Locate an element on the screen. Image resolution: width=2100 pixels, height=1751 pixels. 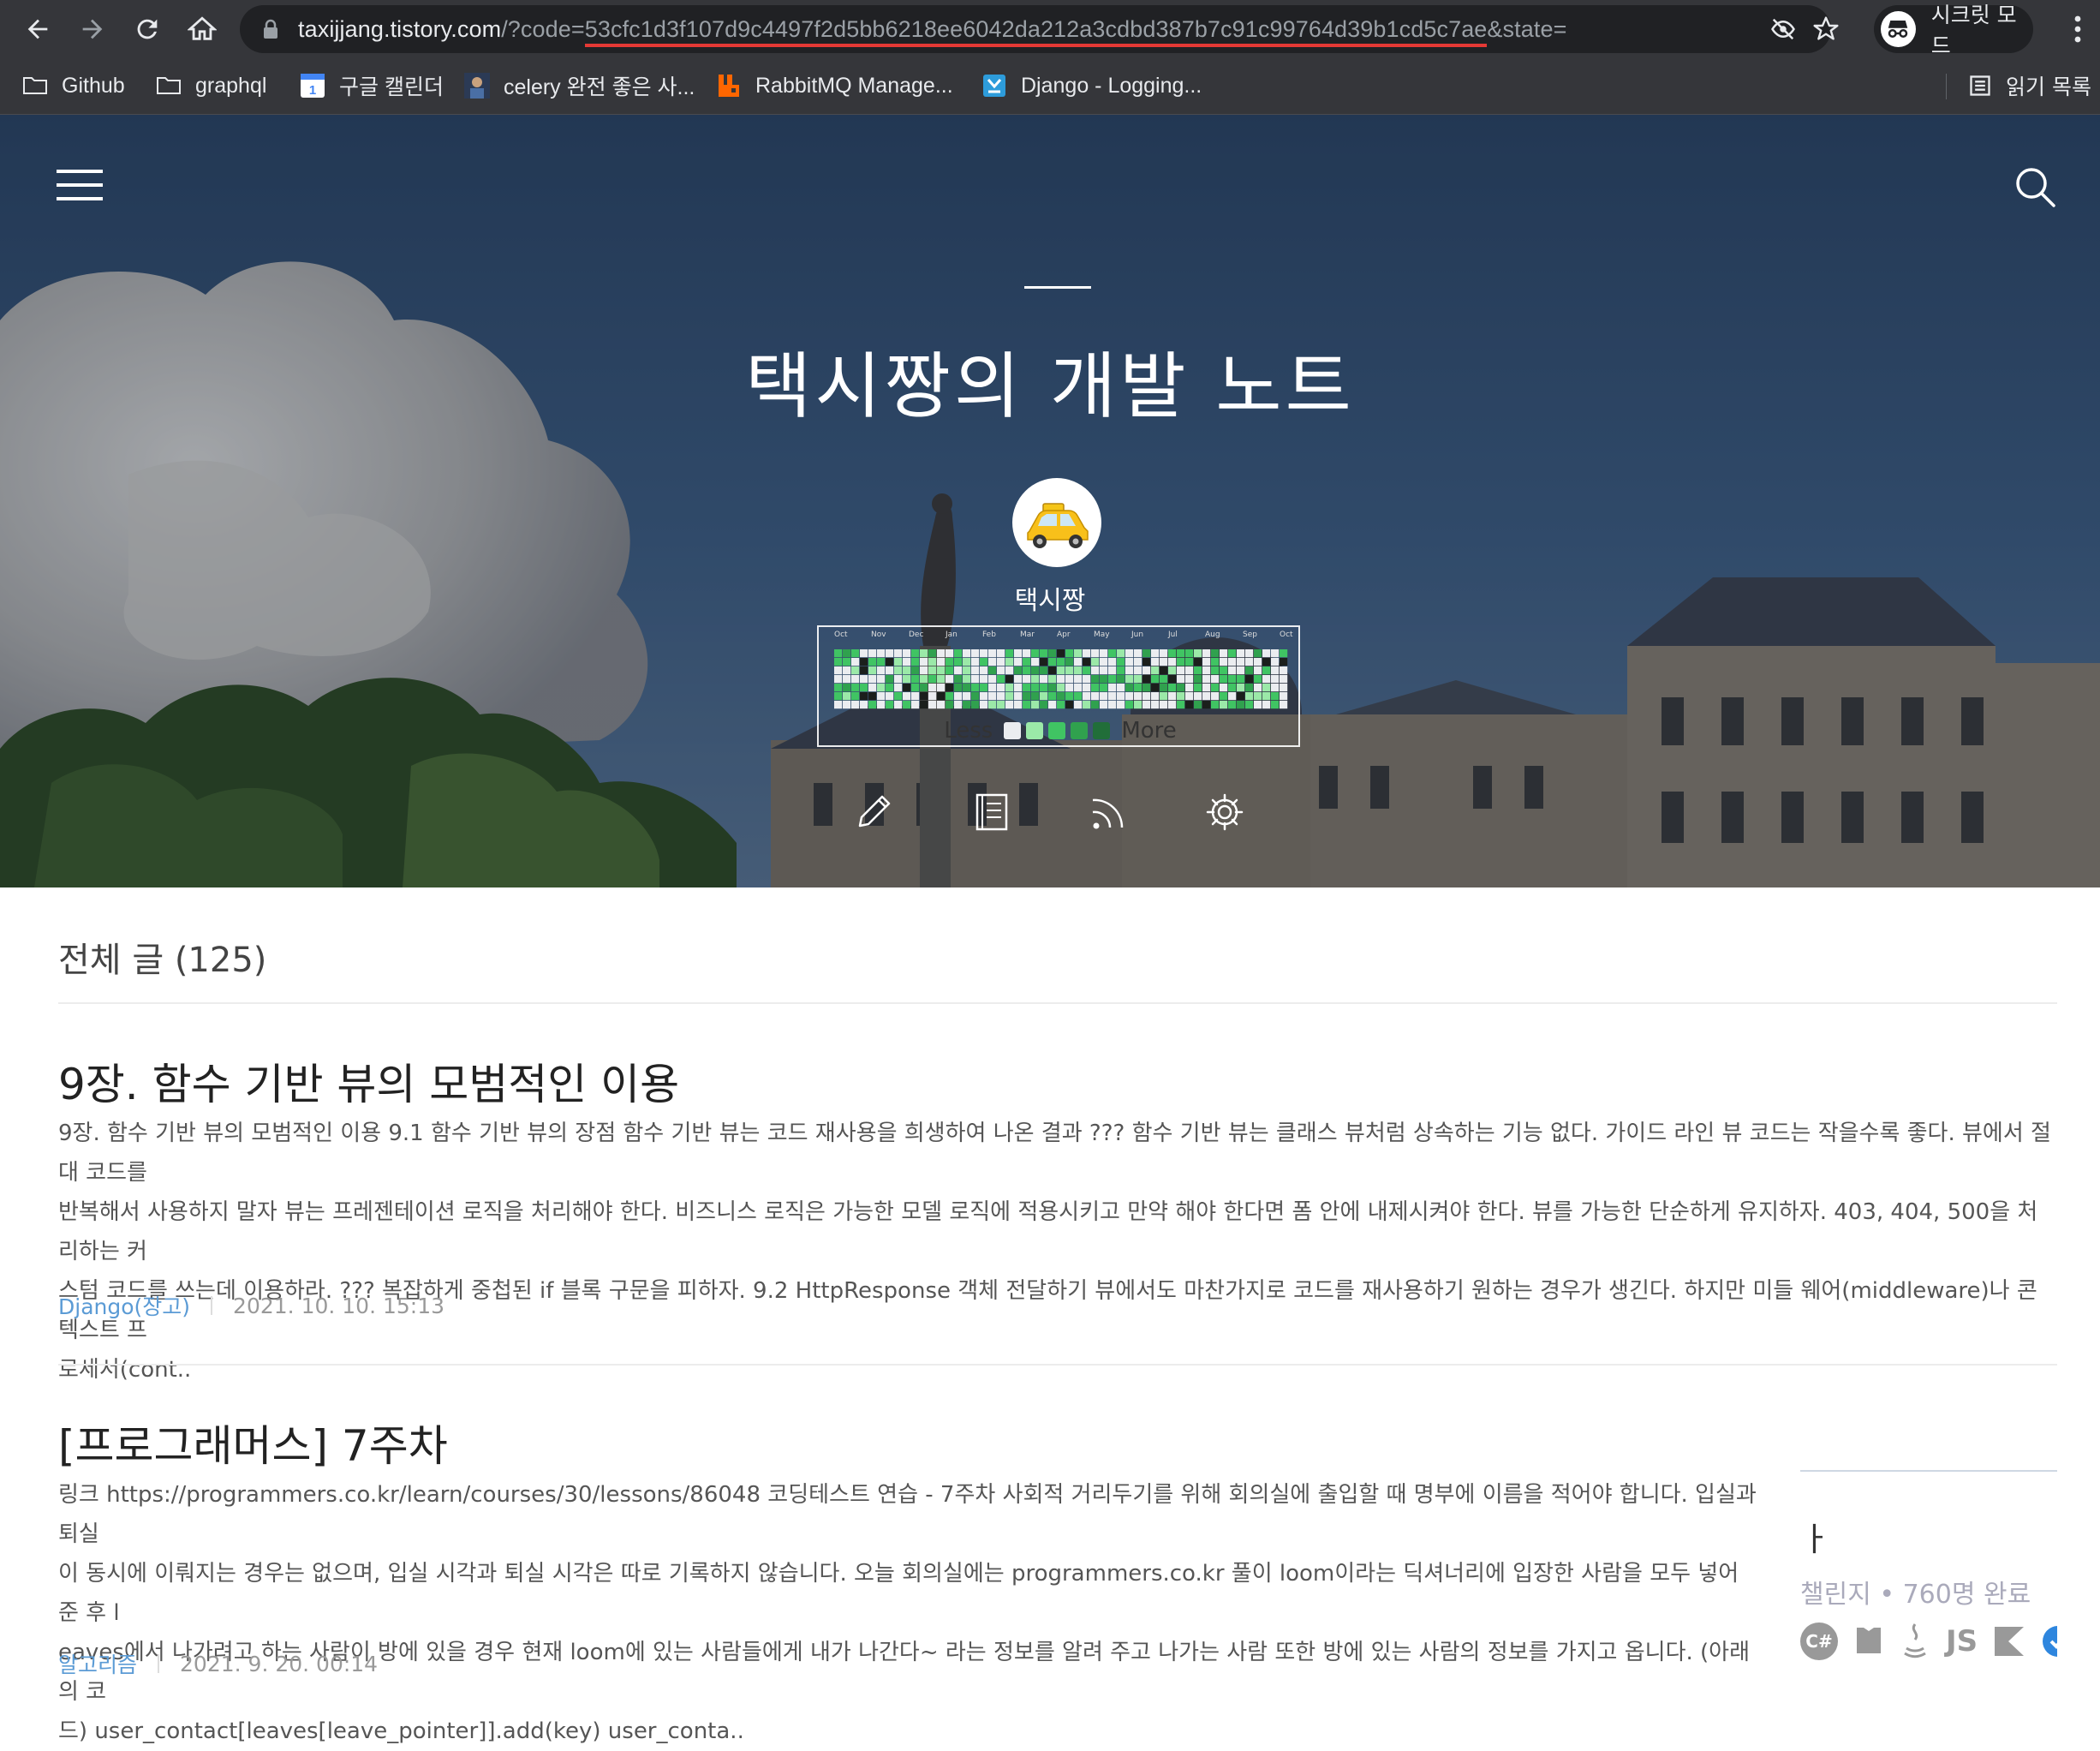
incognito-badge: 시크릿 모드 is located at coordinates (1953, 31).